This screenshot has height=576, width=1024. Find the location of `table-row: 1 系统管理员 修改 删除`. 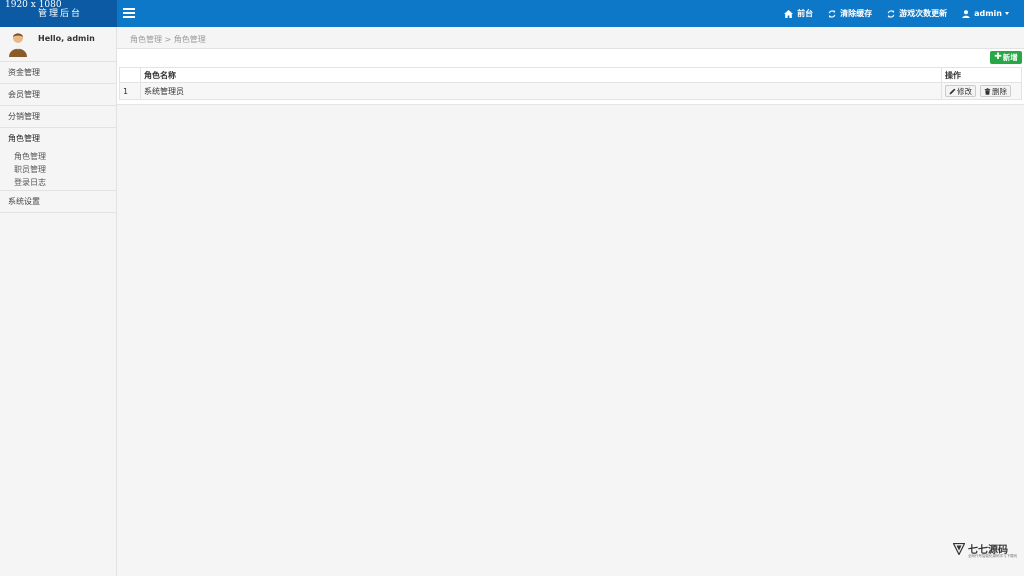

table-row: 1 系统管理员 修改 删除 is located at coordinates (570, 91).